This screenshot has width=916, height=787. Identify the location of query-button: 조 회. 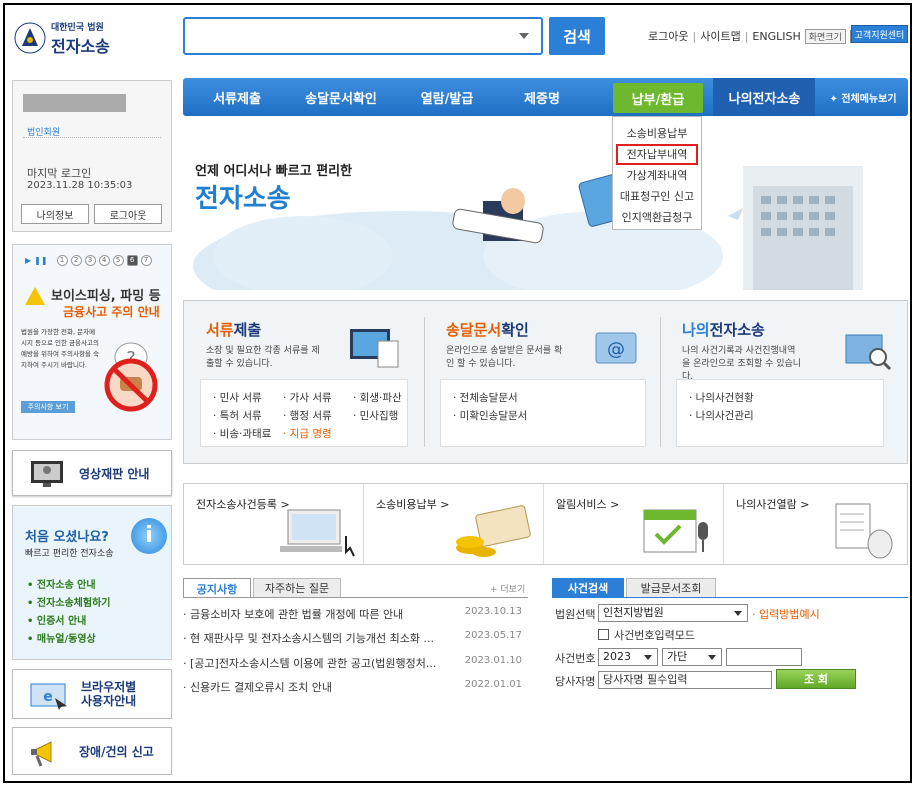
(816, 679).